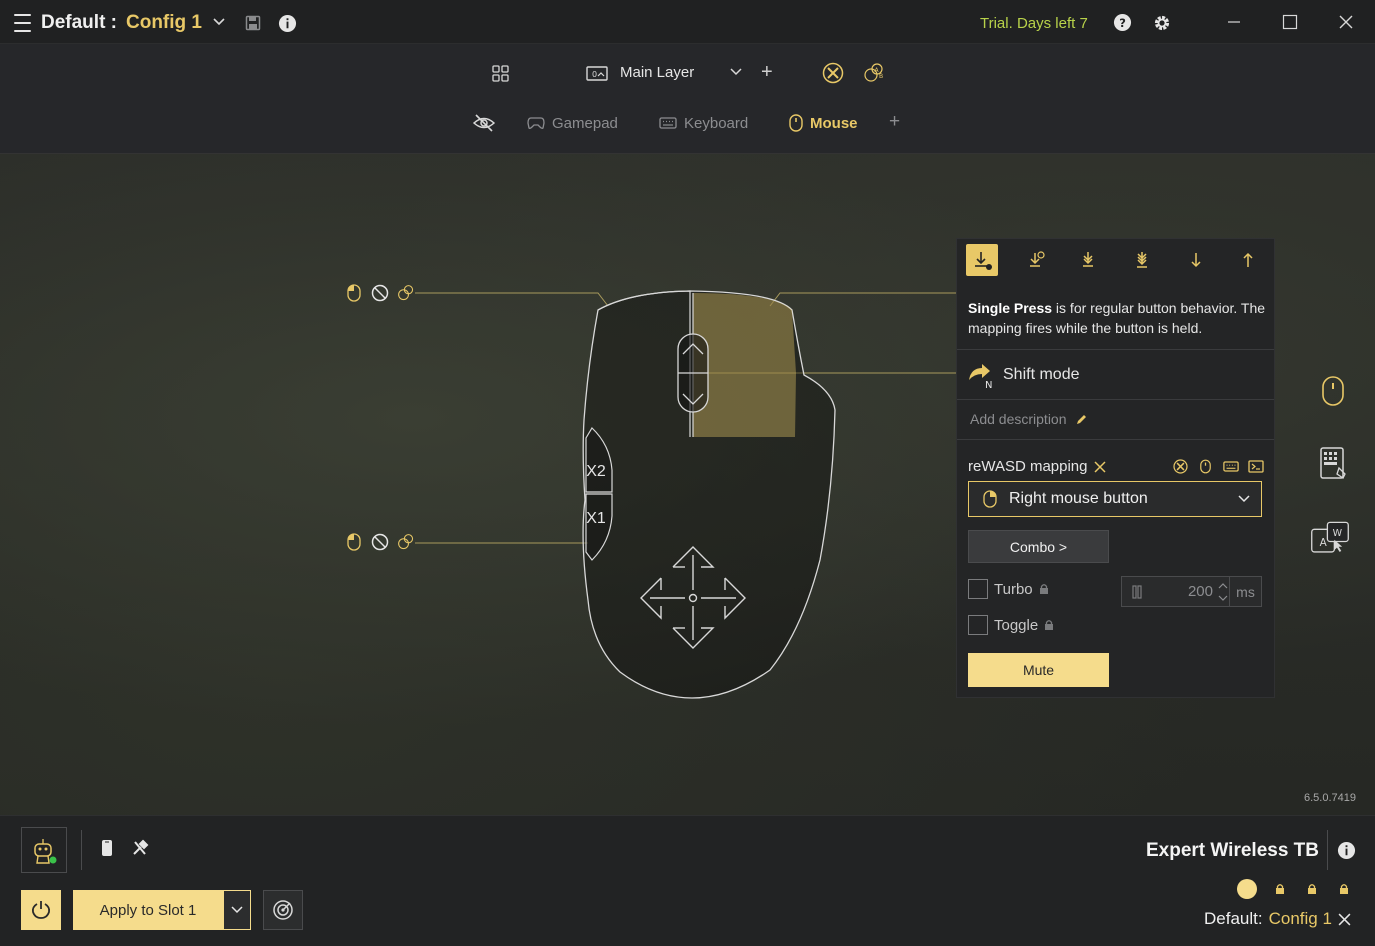 The height and width of the screenshot is (946, 1375). Describe the element at coordinates (141, 849) in the screenshot. I see `tools-icon` at that location.